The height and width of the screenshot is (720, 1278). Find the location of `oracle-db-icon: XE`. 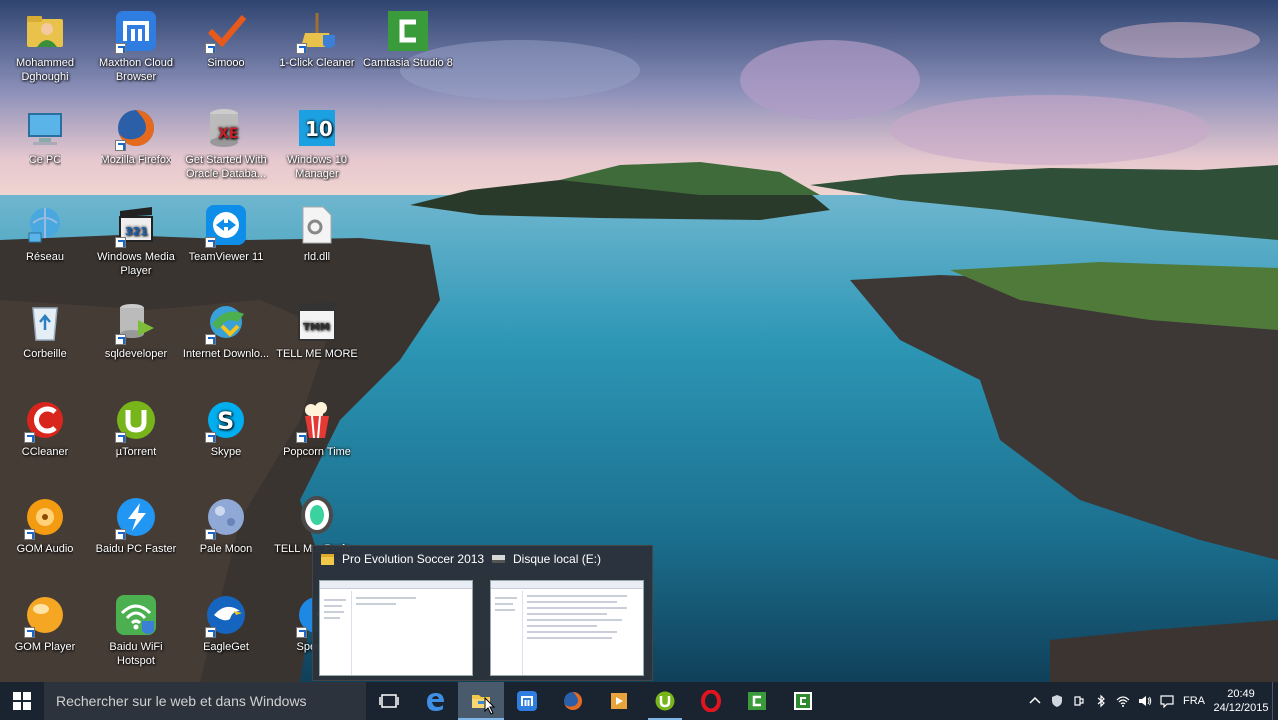

oracle-db-icon: XE is located at coordinates (224, 128).